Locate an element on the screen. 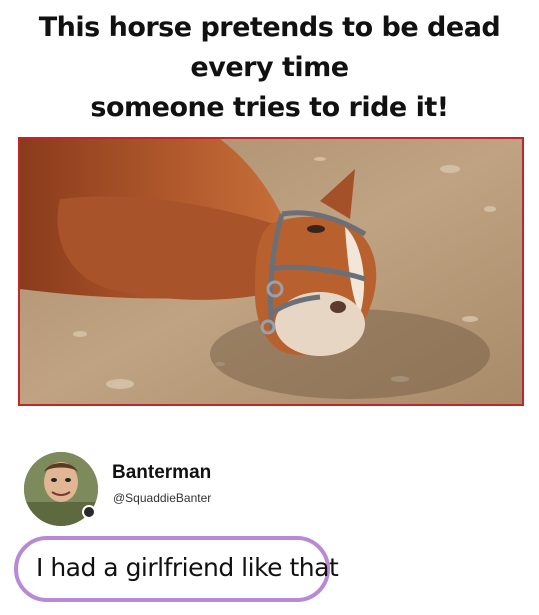  horse-eye is located at coordinates (316, 229).